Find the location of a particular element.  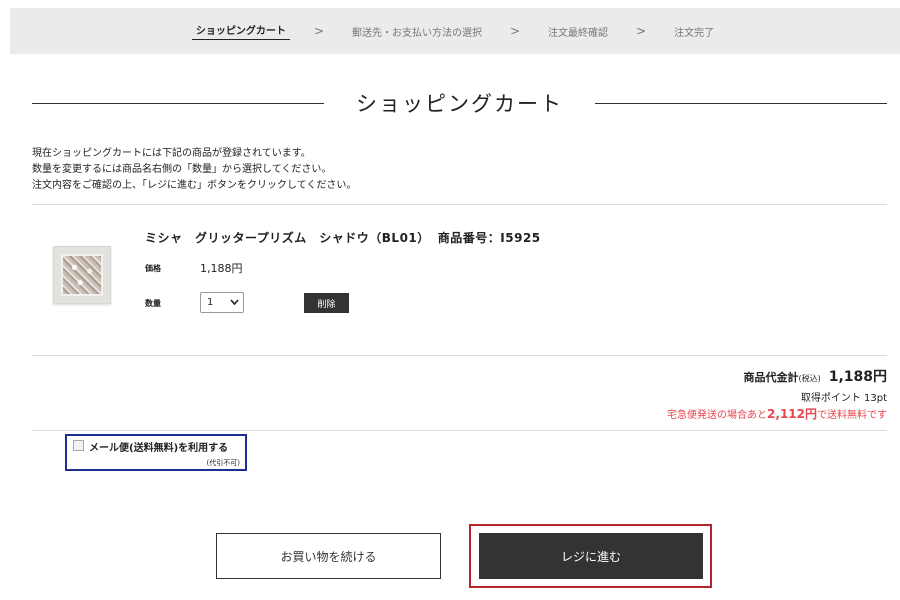

mail-delivery-option: メール便(送料無料)を利用する (代引不可) is located at coordinates (156, 452).